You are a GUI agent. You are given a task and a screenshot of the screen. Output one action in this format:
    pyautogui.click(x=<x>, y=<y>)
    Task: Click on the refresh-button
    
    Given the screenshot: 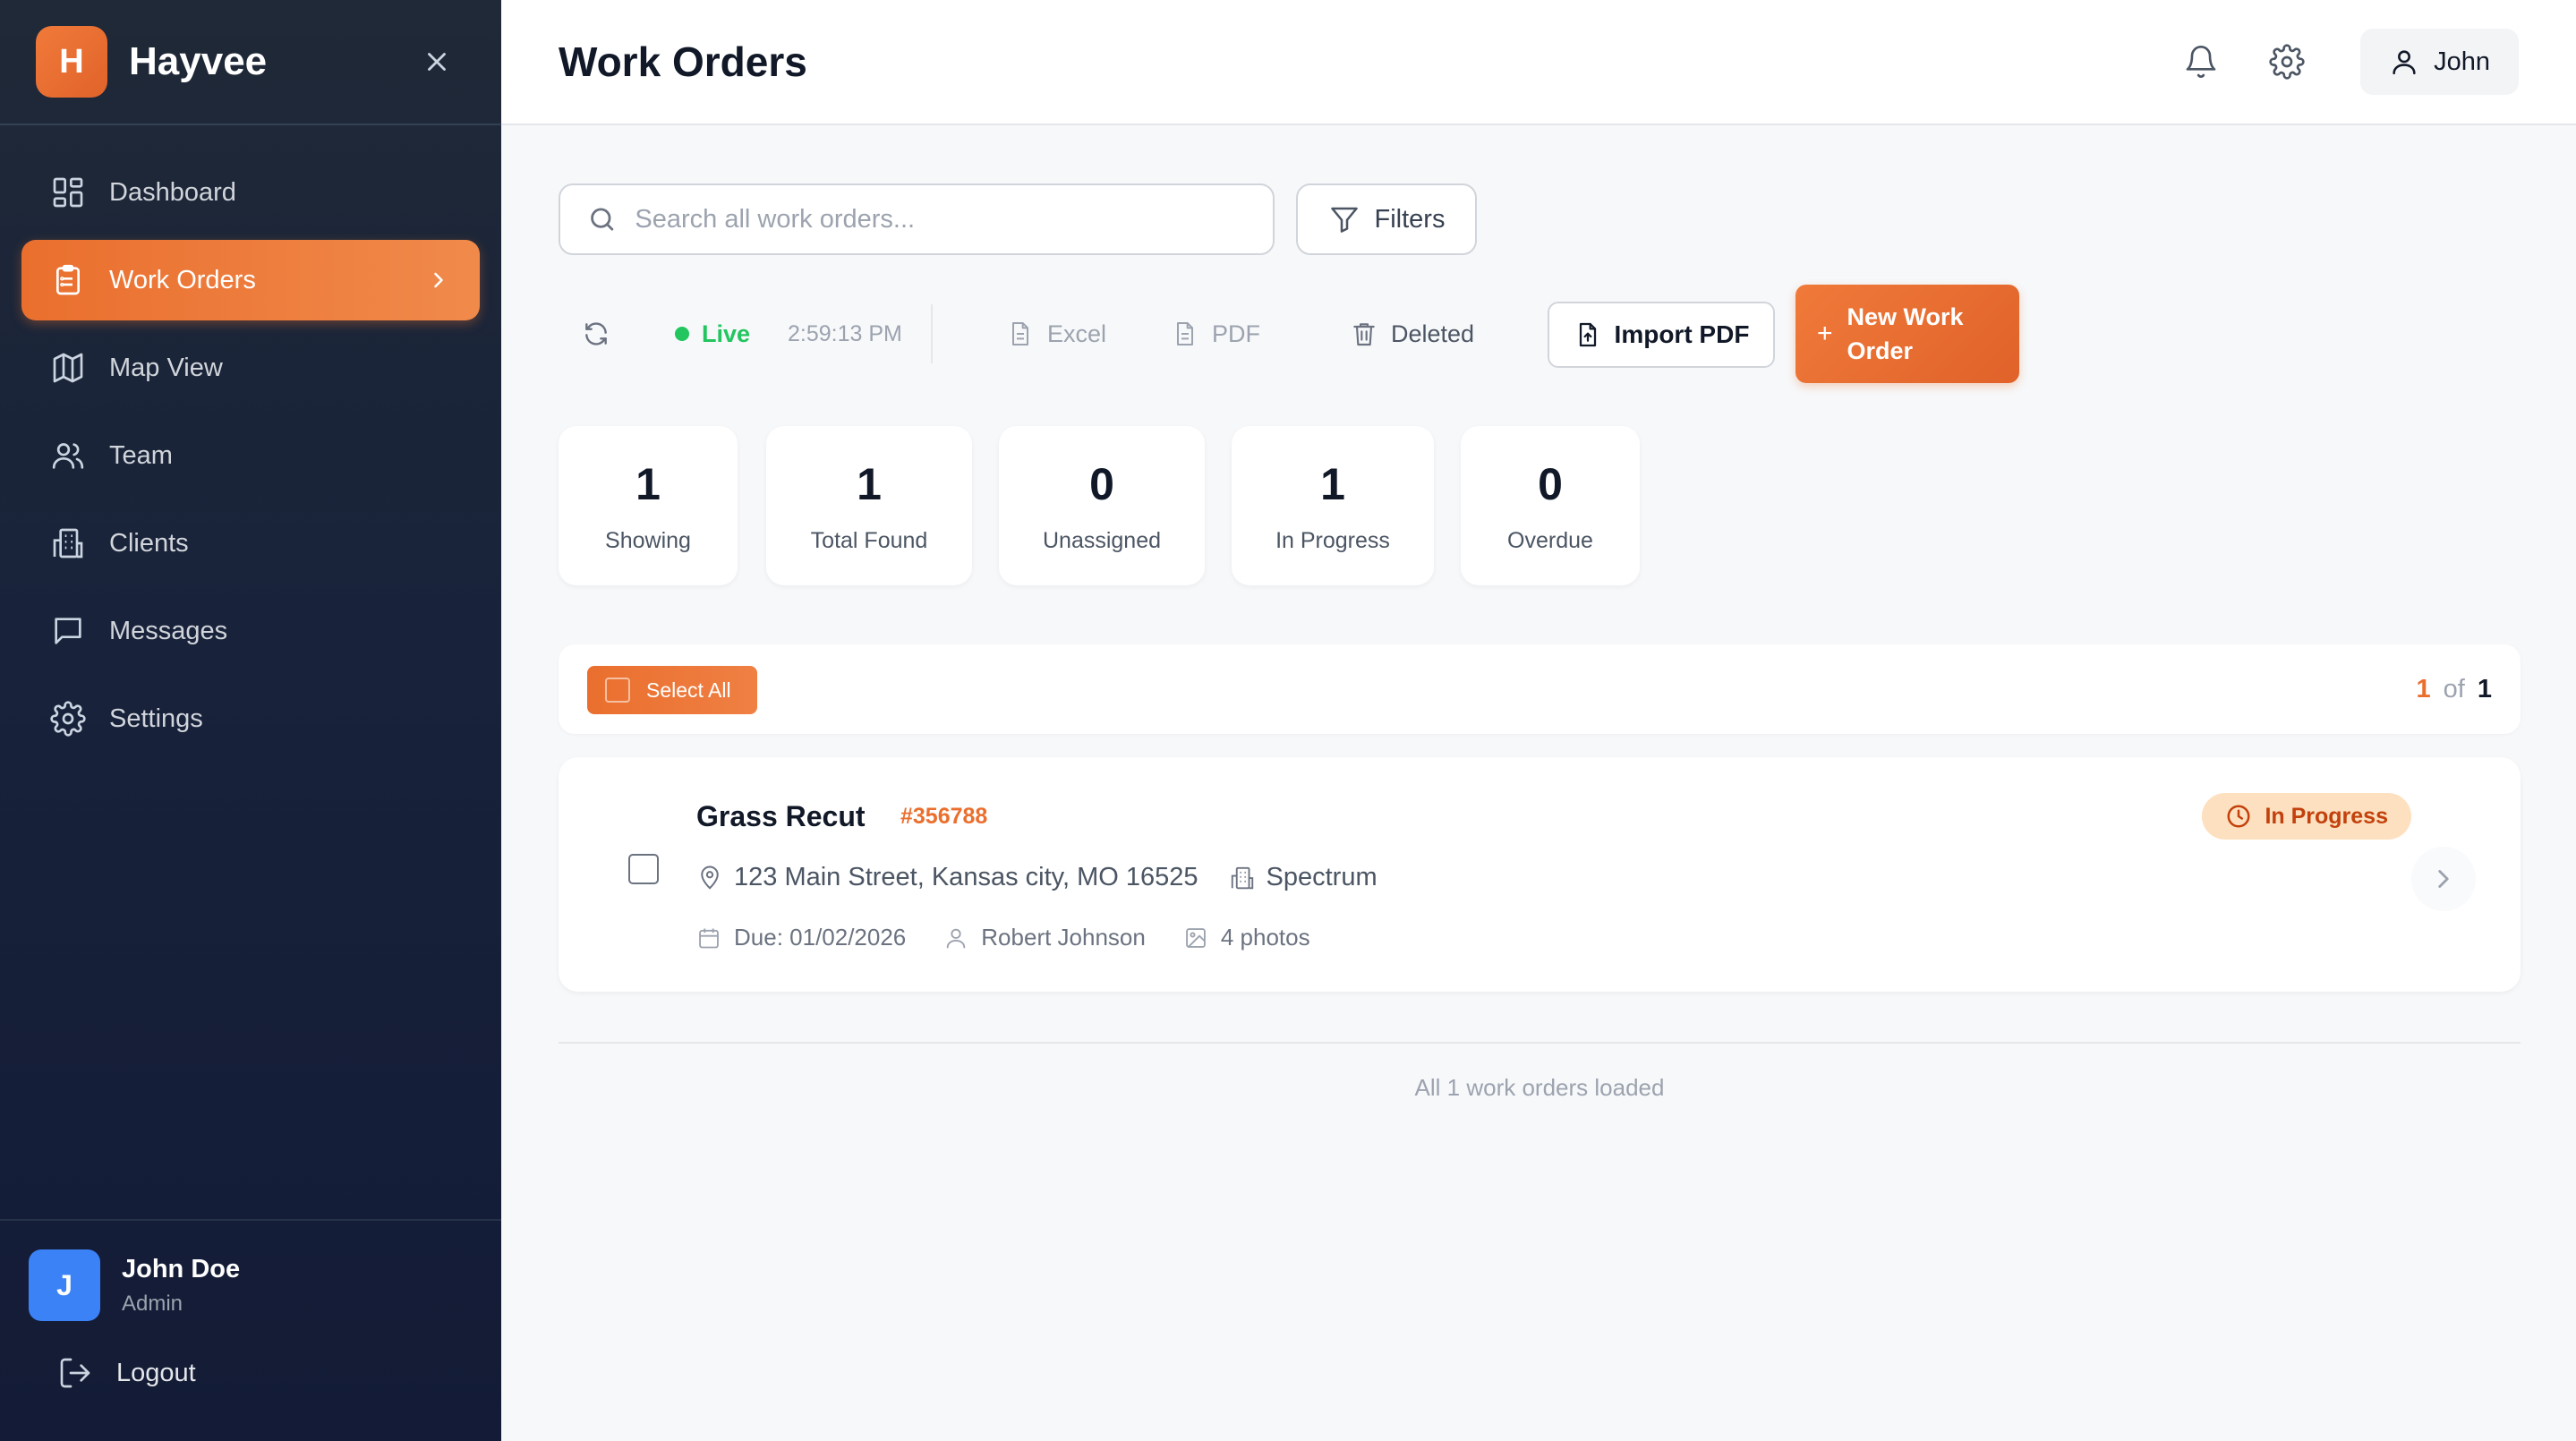 What is the action you would take?
    pyautogui.click(x=596, y=334)
    